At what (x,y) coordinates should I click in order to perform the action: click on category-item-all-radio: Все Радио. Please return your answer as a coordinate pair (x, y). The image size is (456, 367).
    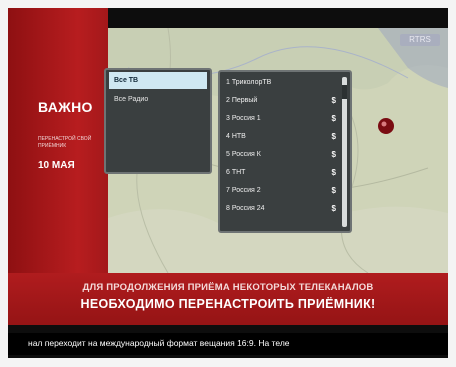
    Looking at the image, I should click on (158, 99).